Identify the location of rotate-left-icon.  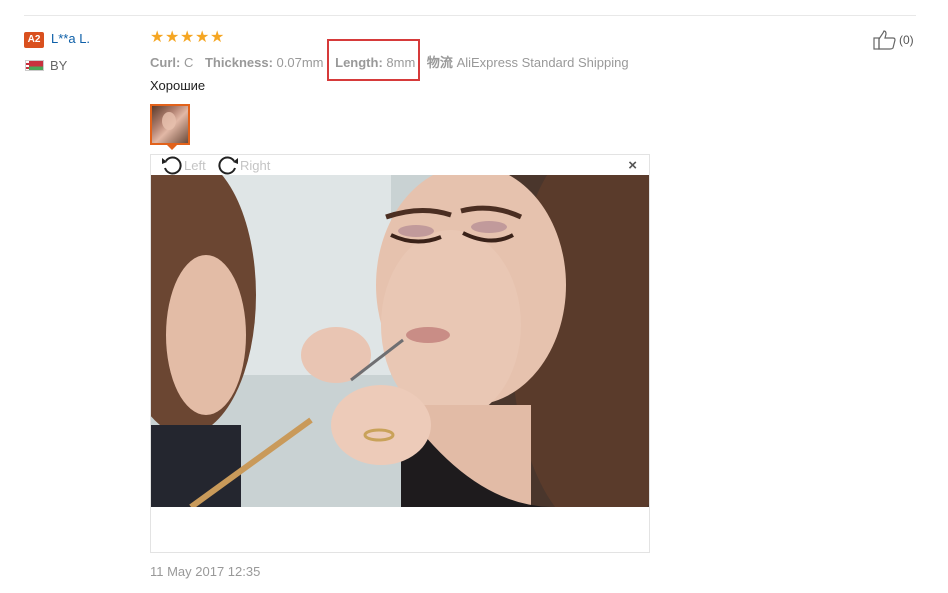
(172, 165).